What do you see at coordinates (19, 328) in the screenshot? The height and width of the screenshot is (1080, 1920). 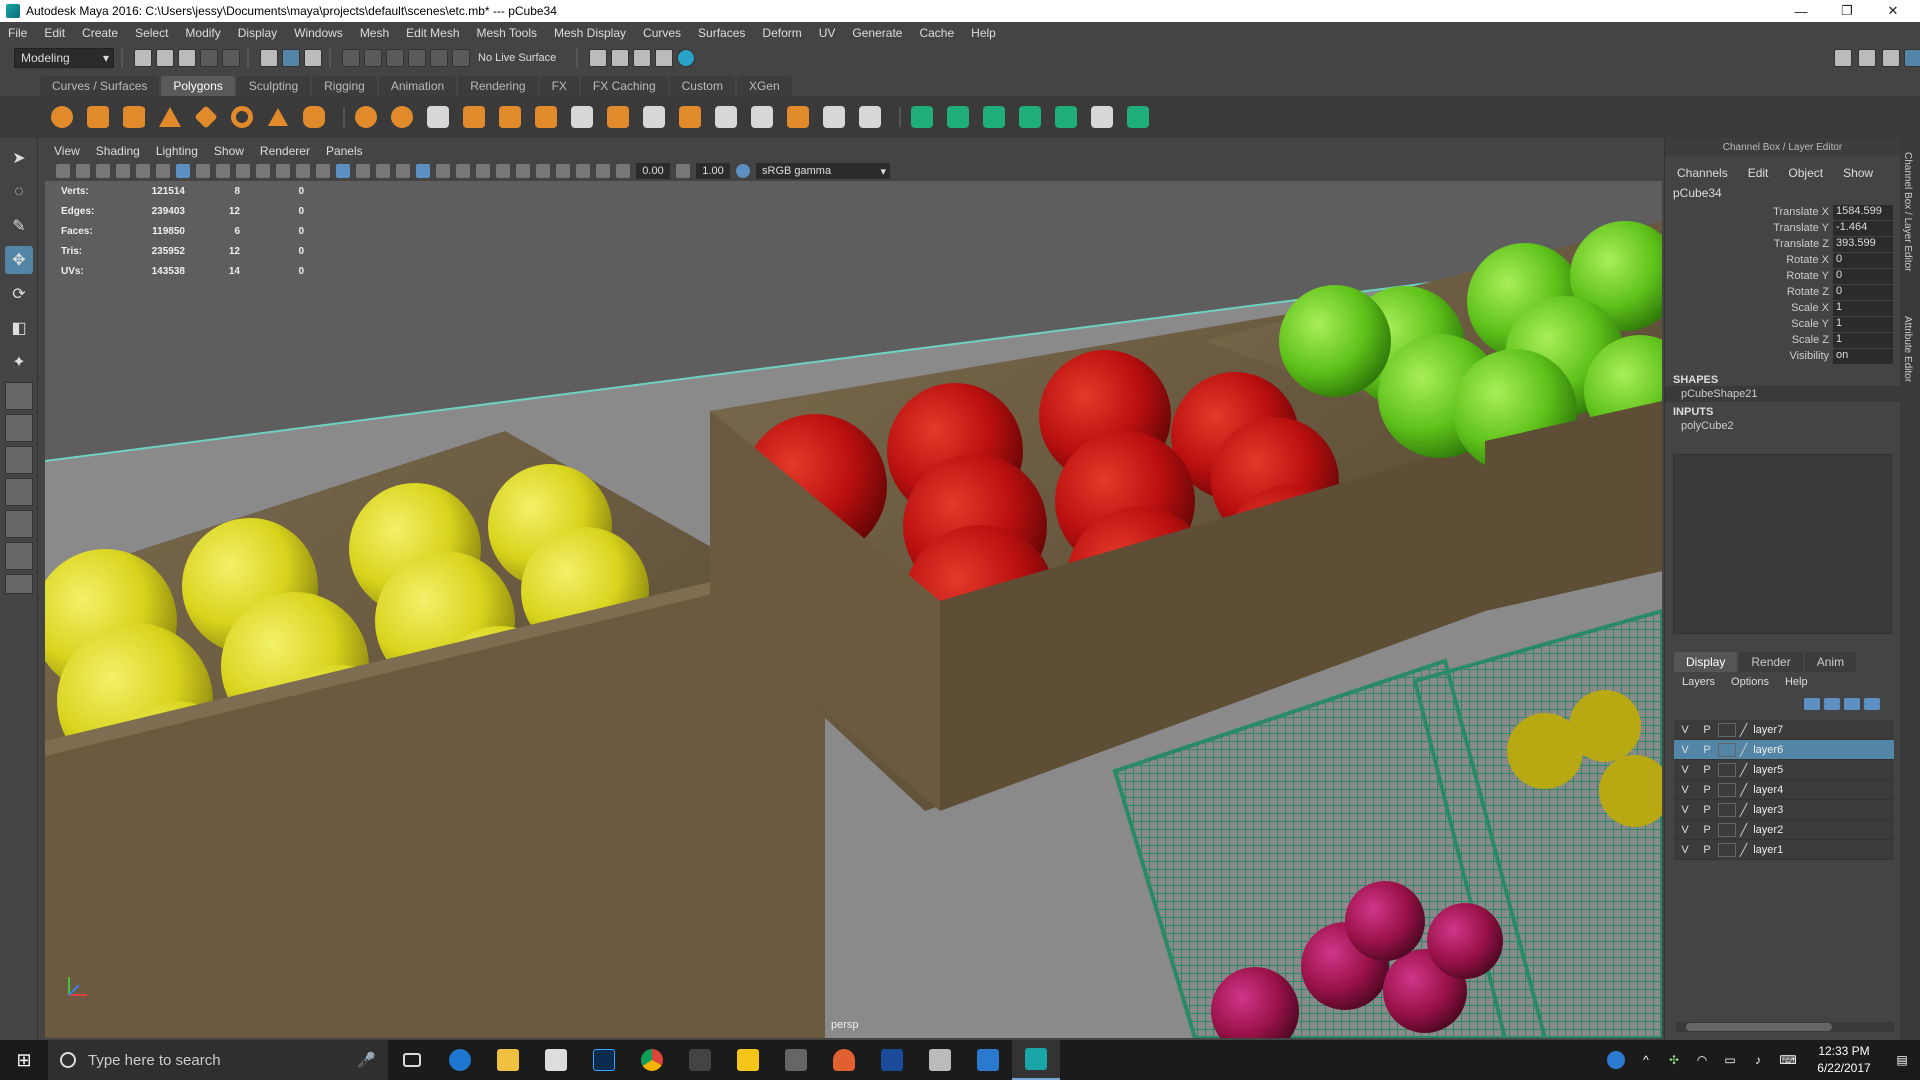 I see `scale-tool-icon: ◧` at bounding box center [19, 328].